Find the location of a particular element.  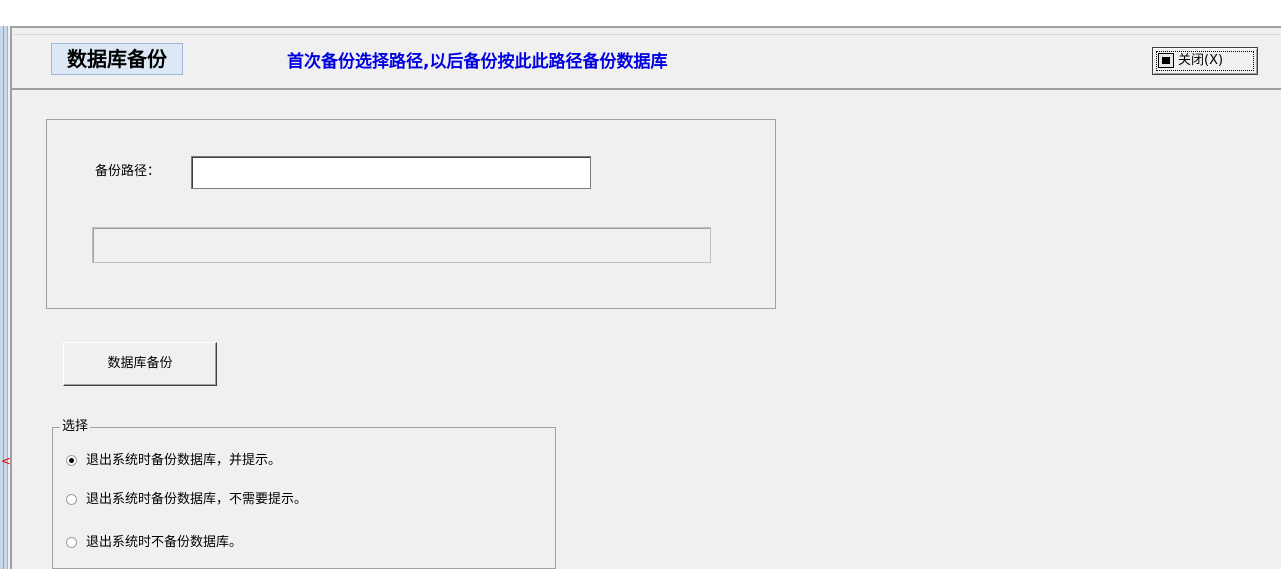

collapse-arrow-icon: < is located at coordinates (6, 461).